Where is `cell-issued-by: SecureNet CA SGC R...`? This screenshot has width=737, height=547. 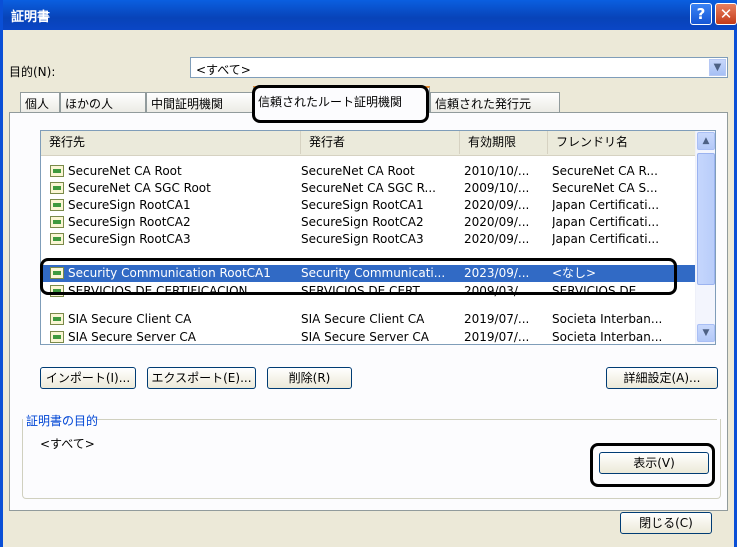
cell-issued-by: SecureNet CA SGC R... is located at coordinates (368, 188).